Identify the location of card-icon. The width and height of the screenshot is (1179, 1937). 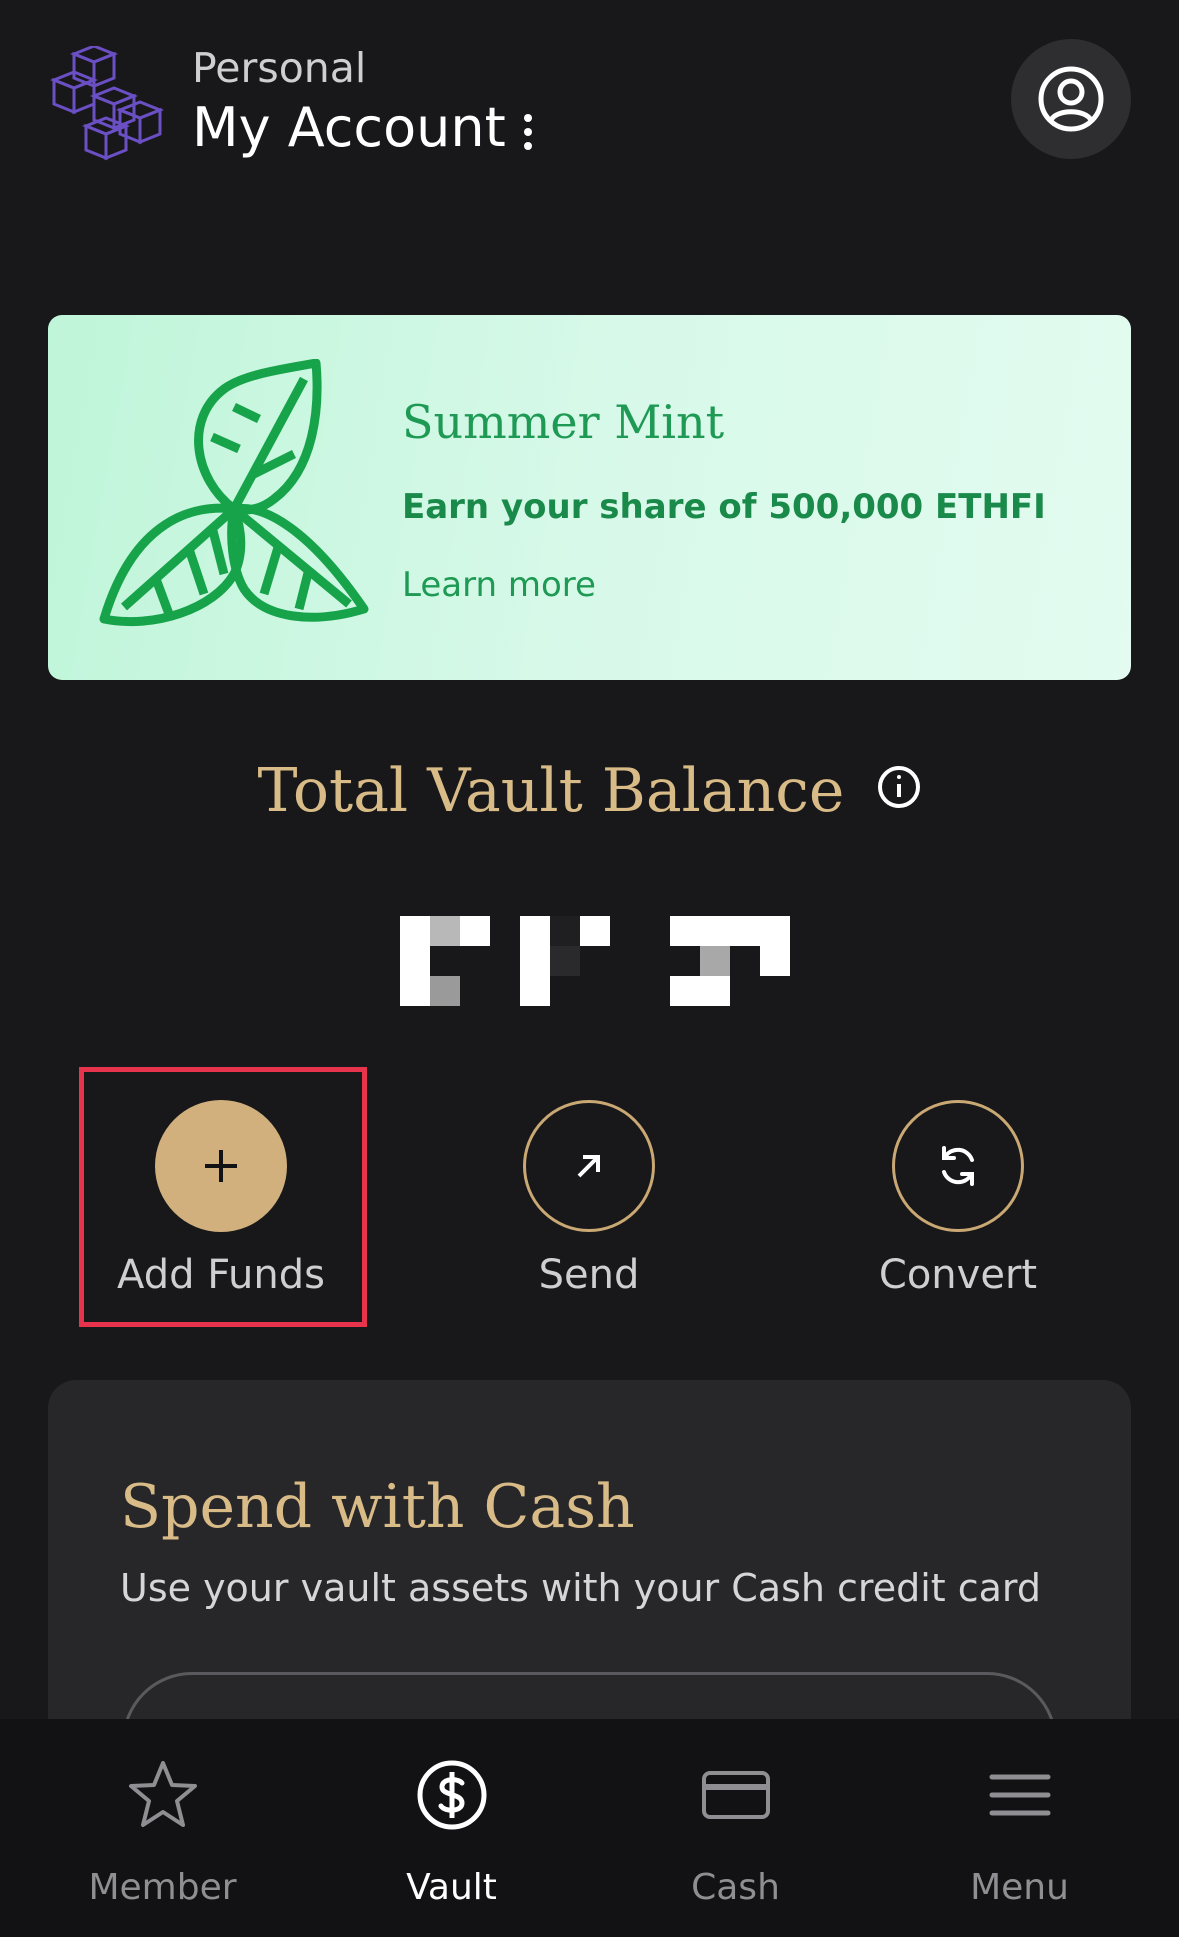
(736, 1795).